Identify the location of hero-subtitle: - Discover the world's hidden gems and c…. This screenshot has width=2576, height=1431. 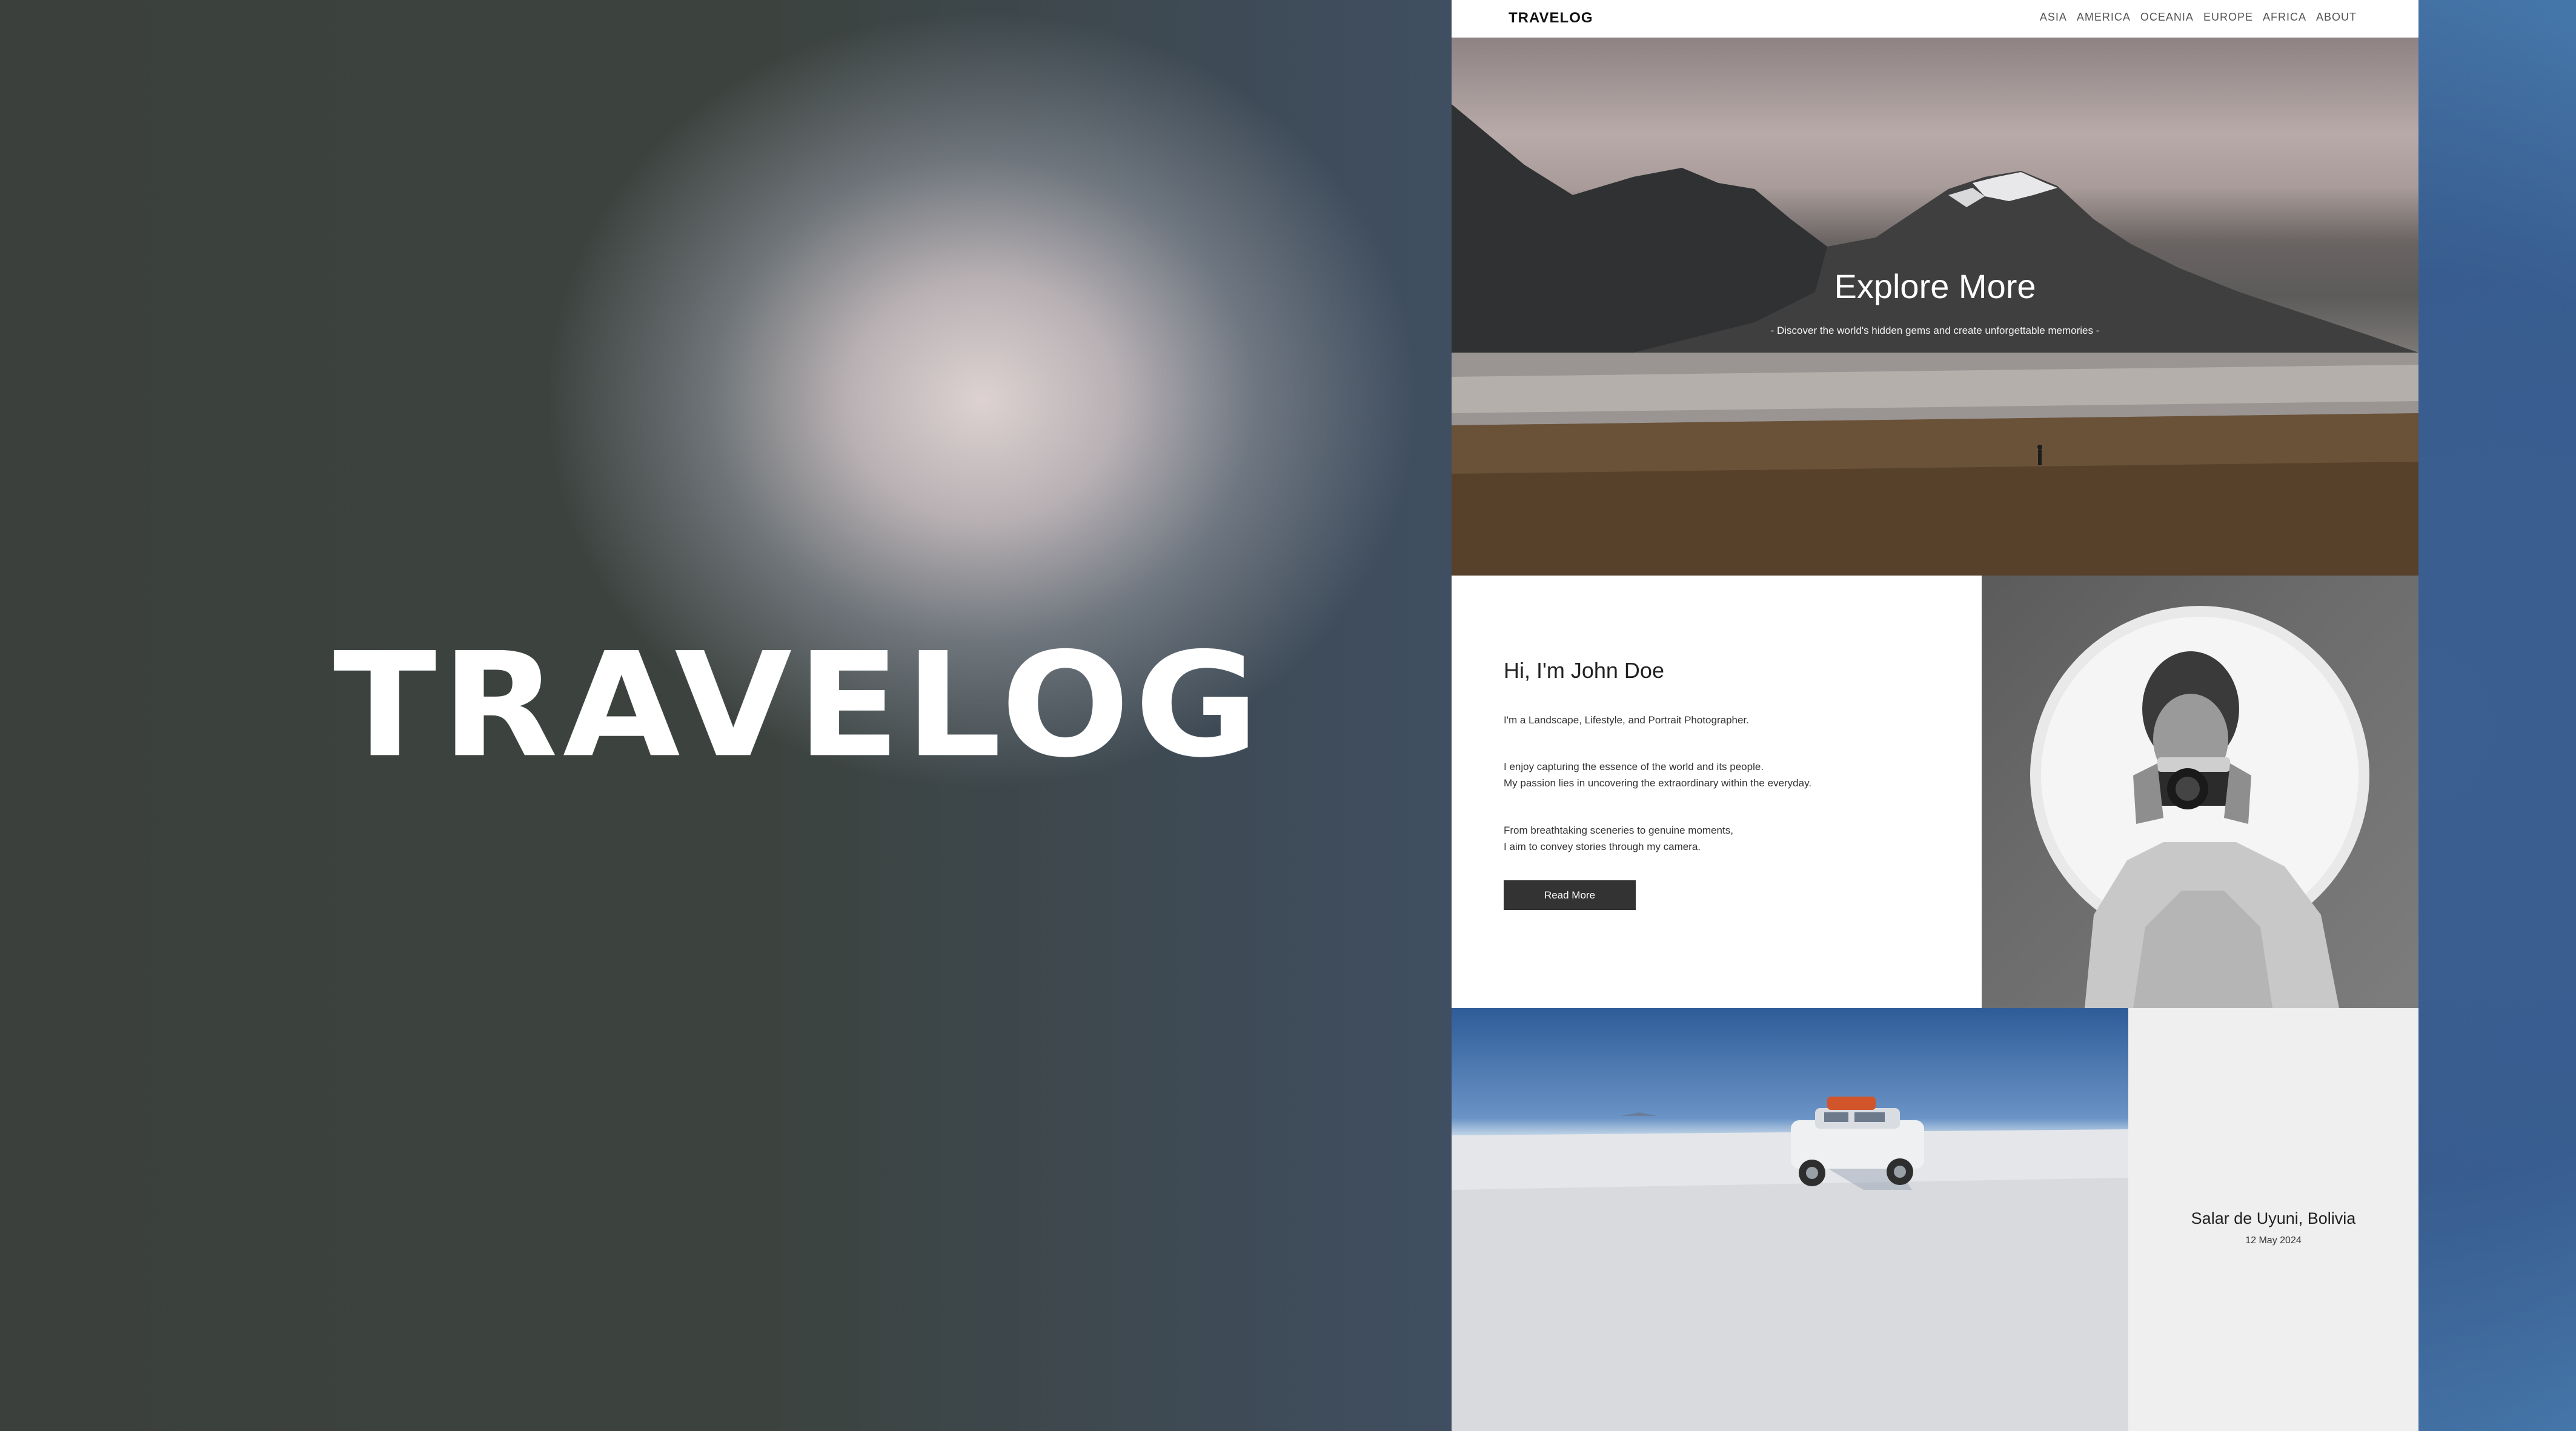
(1935, 330).